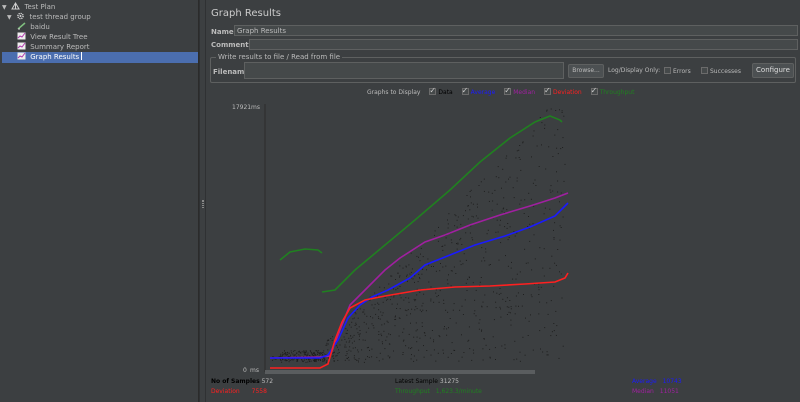  Describe the element at coordinates (441, 91) in the screenshot. I see `toggle-data: Data` at that location.